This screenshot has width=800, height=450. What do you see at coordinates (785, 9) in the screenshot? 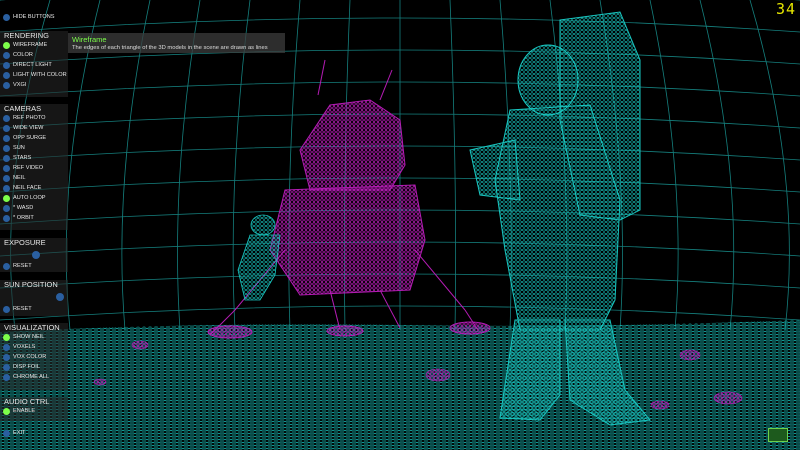
I see `fps-counter: 34` at bounding box center [785, 9].